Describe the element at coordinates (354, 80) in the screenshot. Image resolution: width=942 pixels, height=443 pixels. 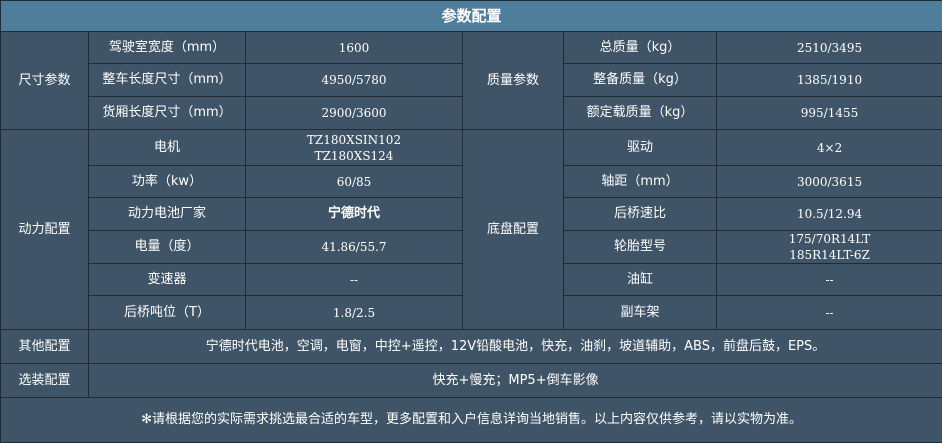
I see `row-value: 4950/5780` at that location.